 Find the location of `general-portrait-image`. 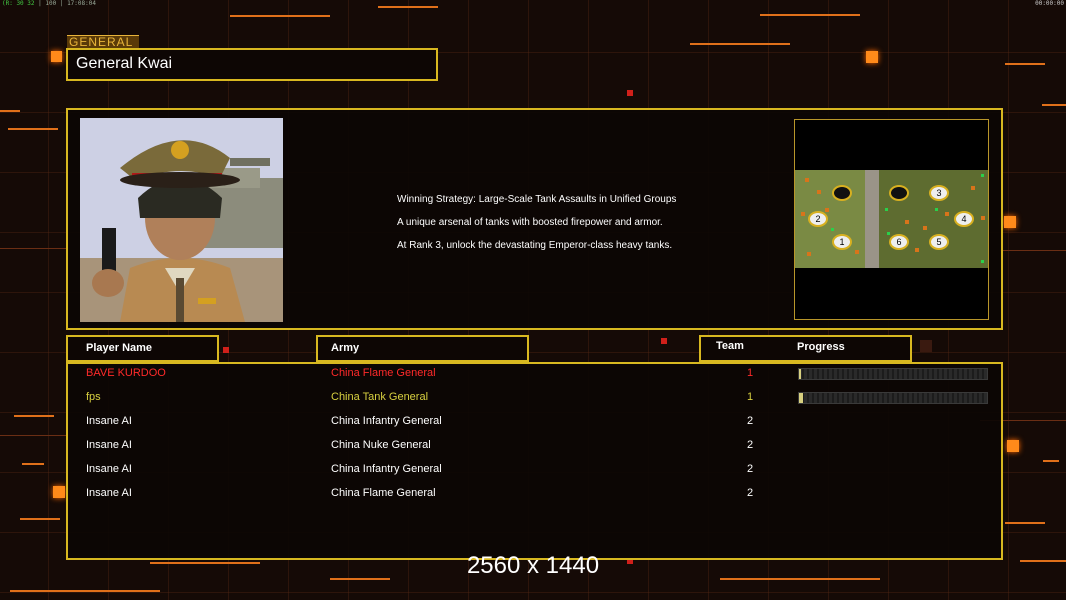

general-portrait-image is located at coordinates (181, 220).